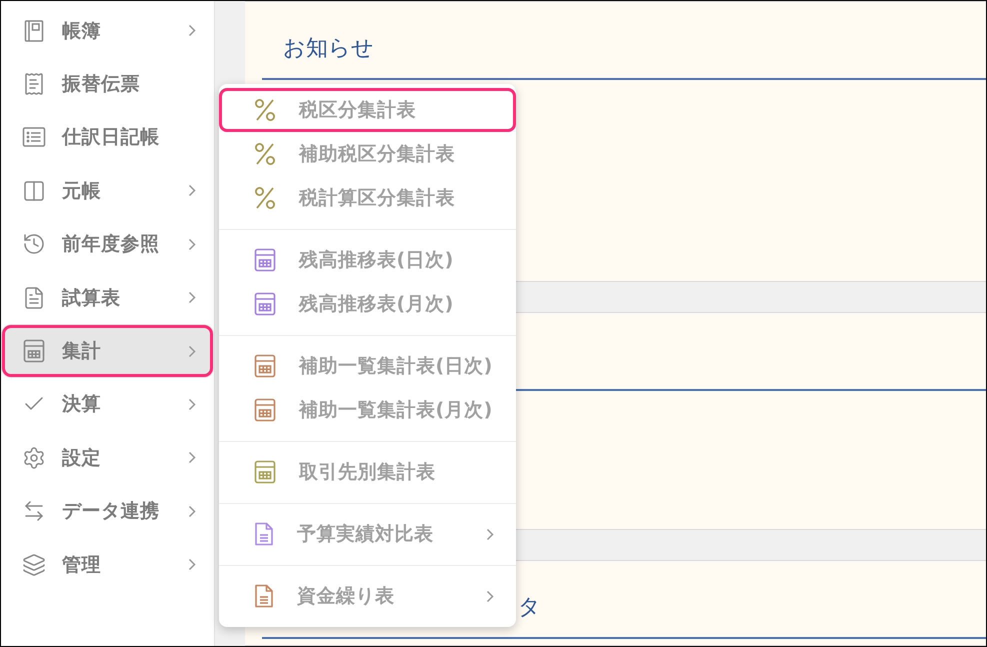 The image size is (987, 647). What do you see at coordinates (34, 244) in the screenshot?
I see `history-icon` at bounding box center [34, 244].